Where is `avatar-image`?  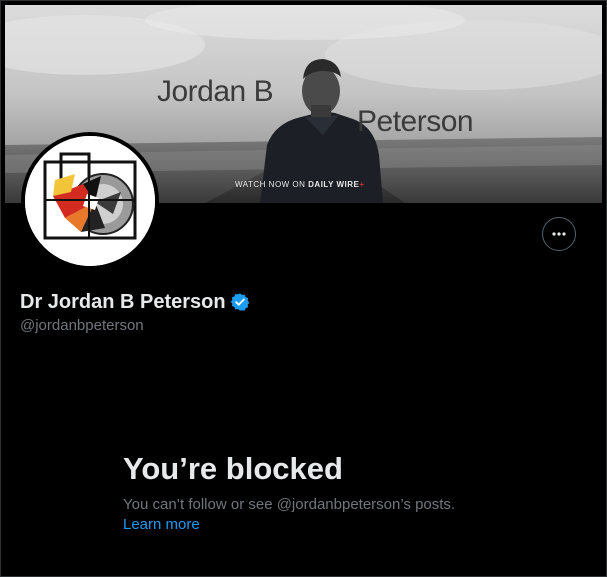 avatar-image is located at coordinates (90, 201).